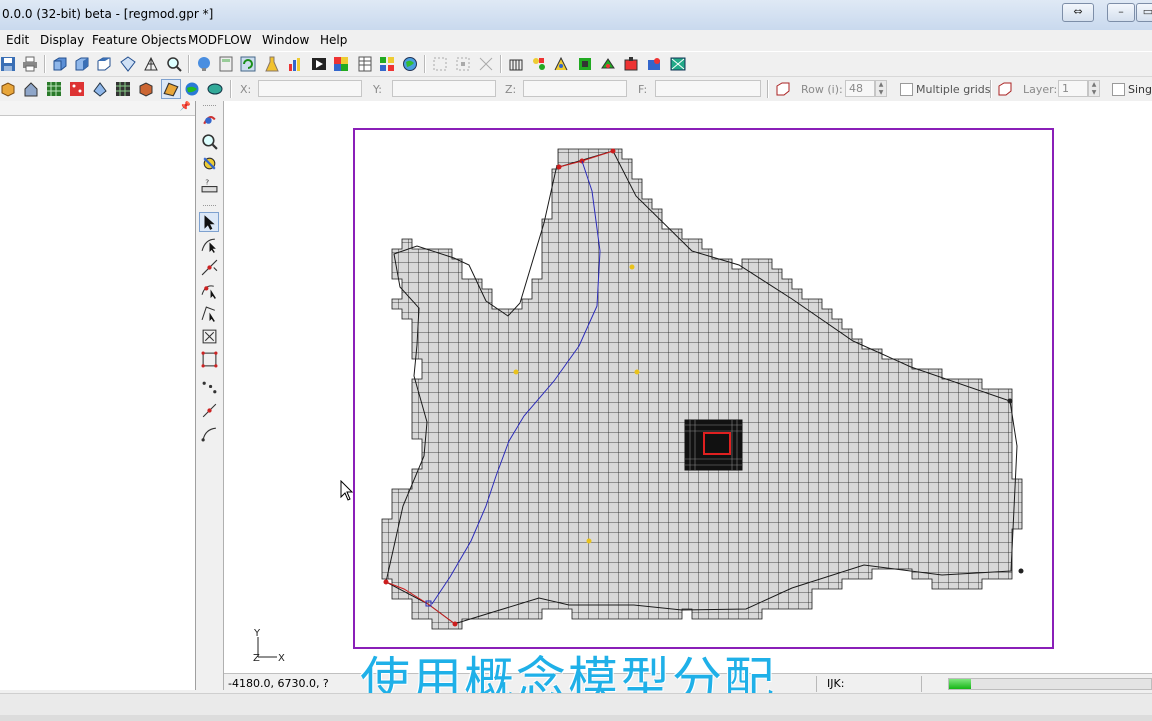  I want to click on info-icon, so click(204, 64).